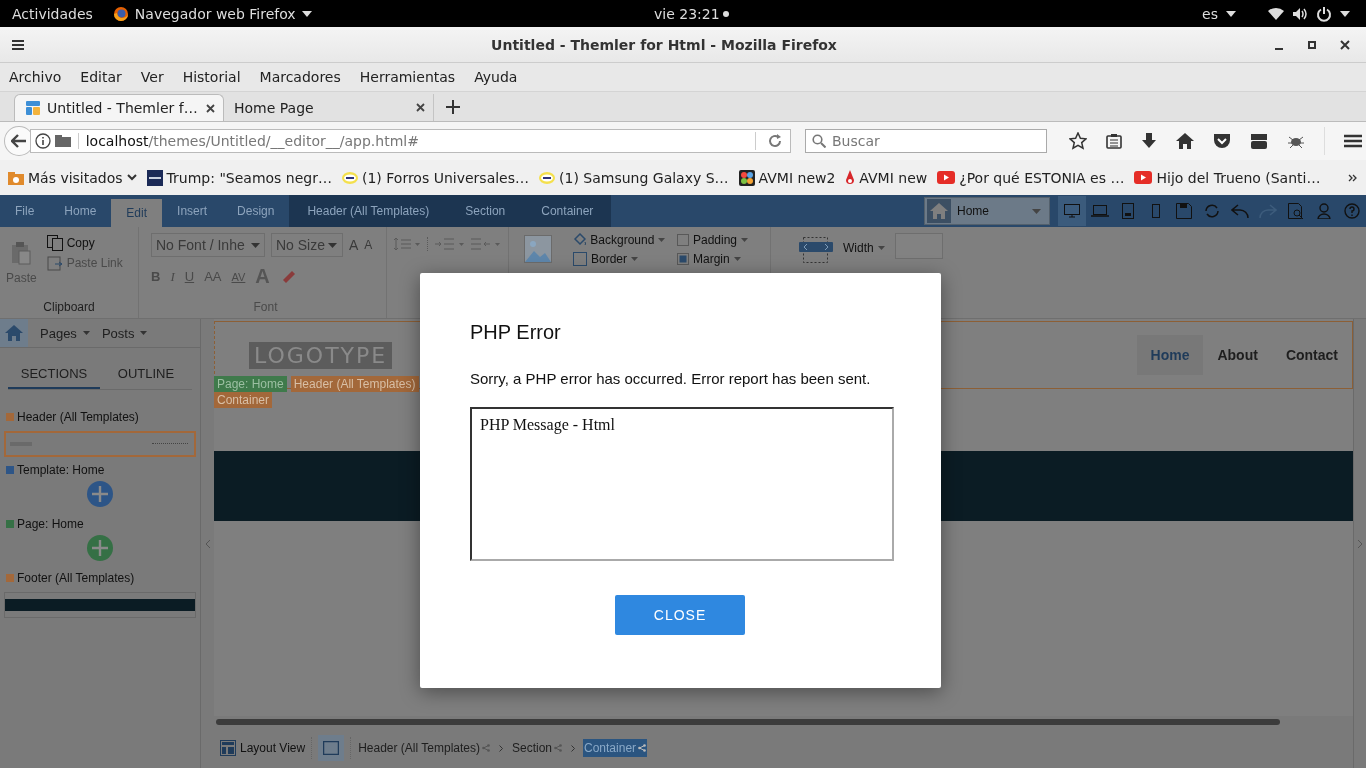 This screenshot has width=1366, height=768. What do you see at coordinates (642, 748) in the screenshot?
I see `share-icon` at bounding box center [642, 748].